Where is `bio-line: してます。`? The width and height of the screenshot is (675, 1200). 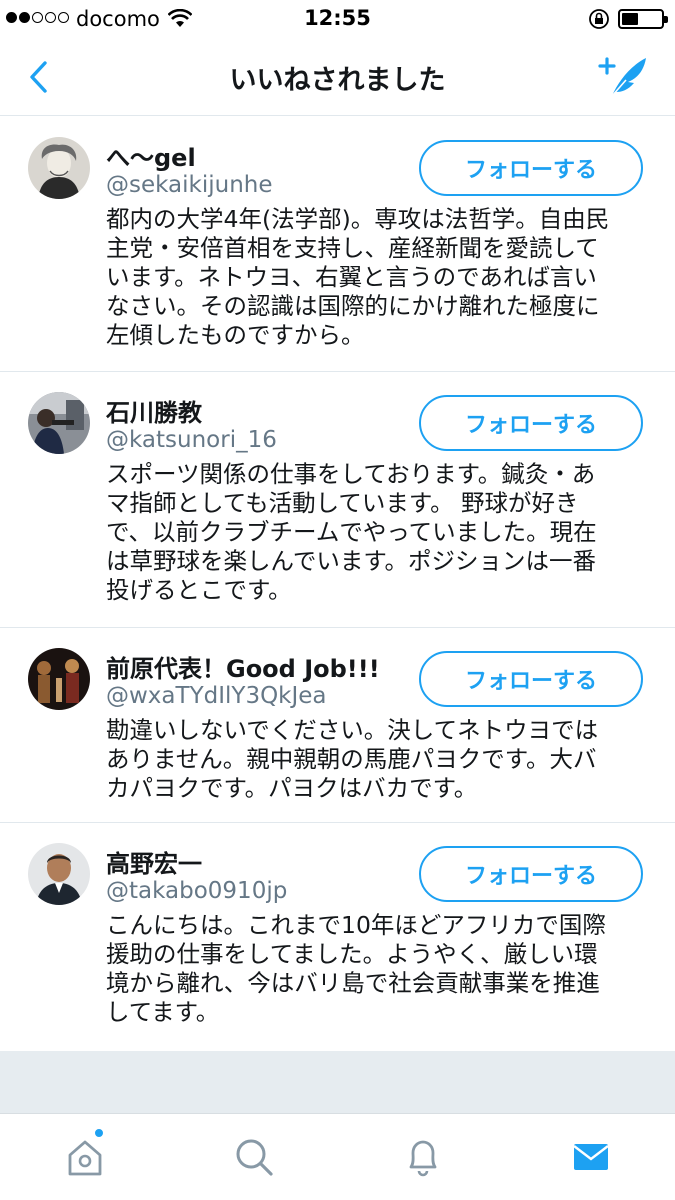
bio-line: してます。 is located at coordinates (163, 1012).